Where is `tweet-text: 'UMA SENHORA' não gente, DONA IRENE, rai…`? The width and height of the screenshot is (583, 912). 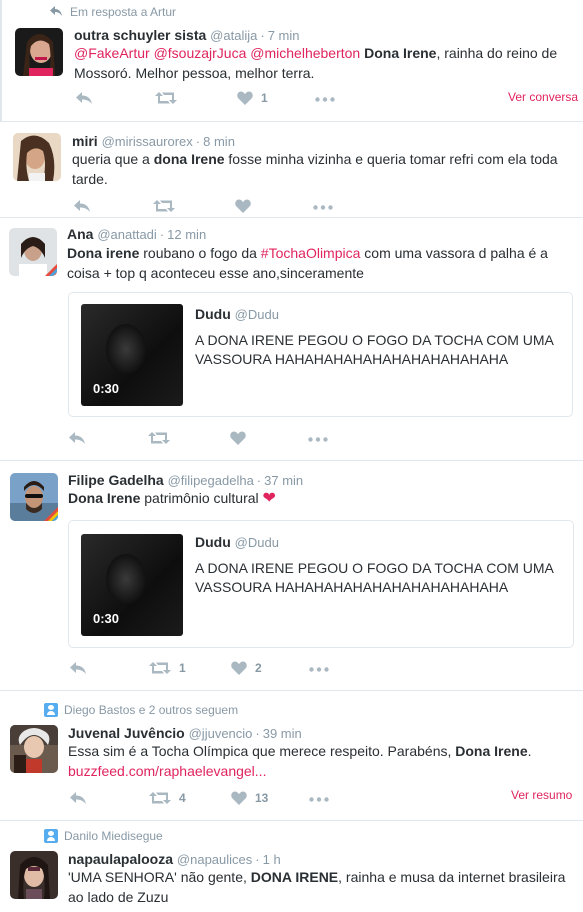
tweet-text: 'UMA SENHORA' não gente, DONA IRENE, rai… is located at coordinates (317, 887).